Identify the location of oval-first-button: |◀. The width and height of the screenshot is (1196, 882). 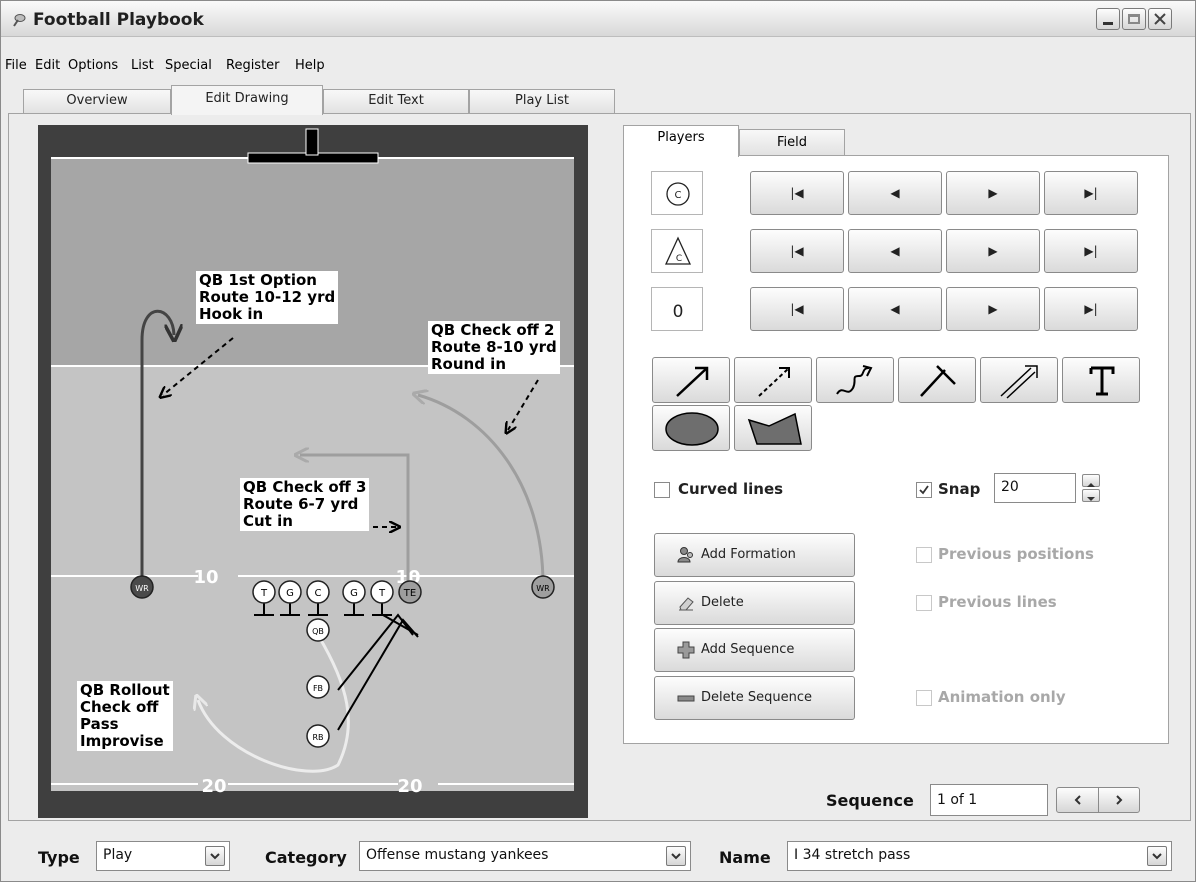
(797, 309).